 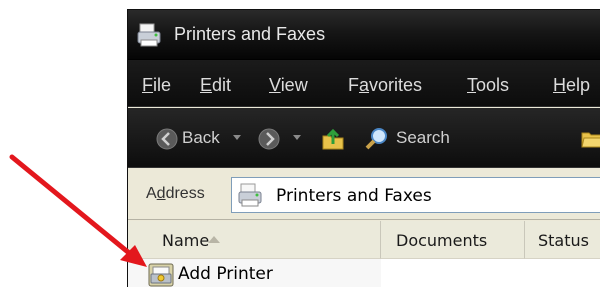 I want to click on add-printer-icon, so click(x=161, y=275).